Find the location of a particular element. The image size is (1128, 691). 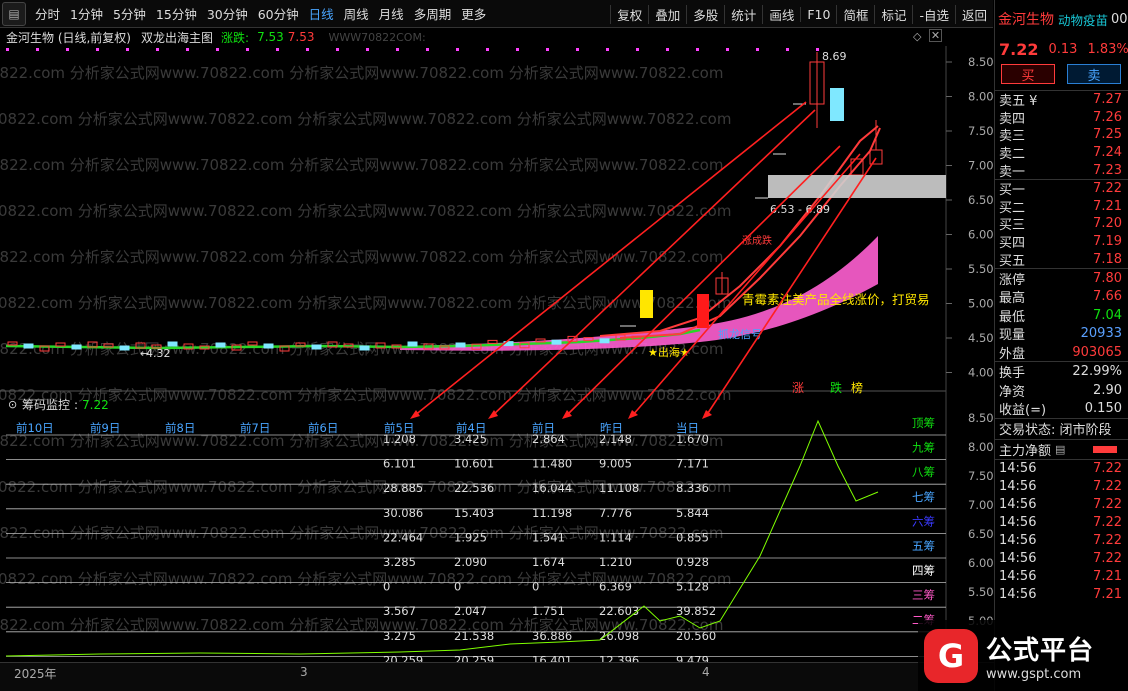

toolbar-action: 标记 is located at coordinates (893, 14).